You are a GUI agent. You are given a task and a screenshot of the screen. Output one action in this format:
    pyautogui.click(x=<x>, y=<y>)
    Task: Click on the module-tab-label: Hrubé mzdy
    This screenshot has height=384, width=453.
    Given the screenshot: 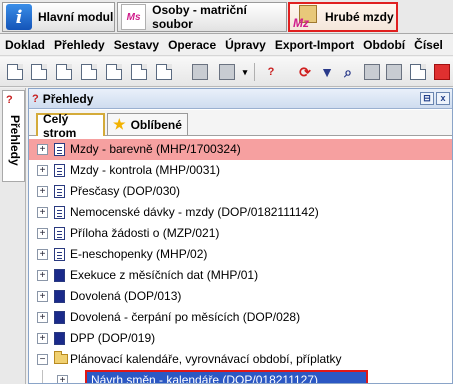 What is the action you would take?
    pyautogui.click(x=359, y=17)
    